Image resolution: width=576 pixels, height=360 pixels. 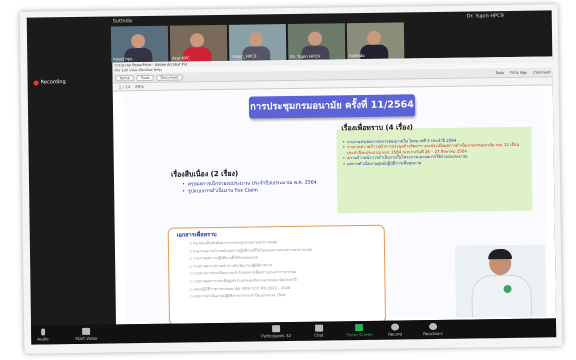 What do you see at coordinates (123, 59) in the screenshot?
I see `participant-label: kaset hpc` at bounding box center [123, 59].